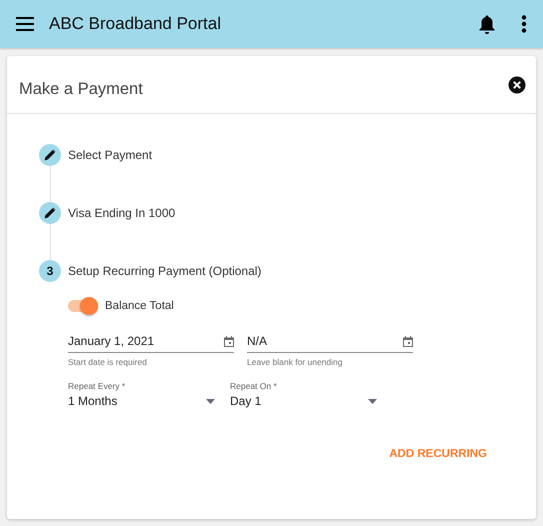 The height and width of the screenshot is (526, 543). I want to click on select-field: Day 1, so click(303, 401).